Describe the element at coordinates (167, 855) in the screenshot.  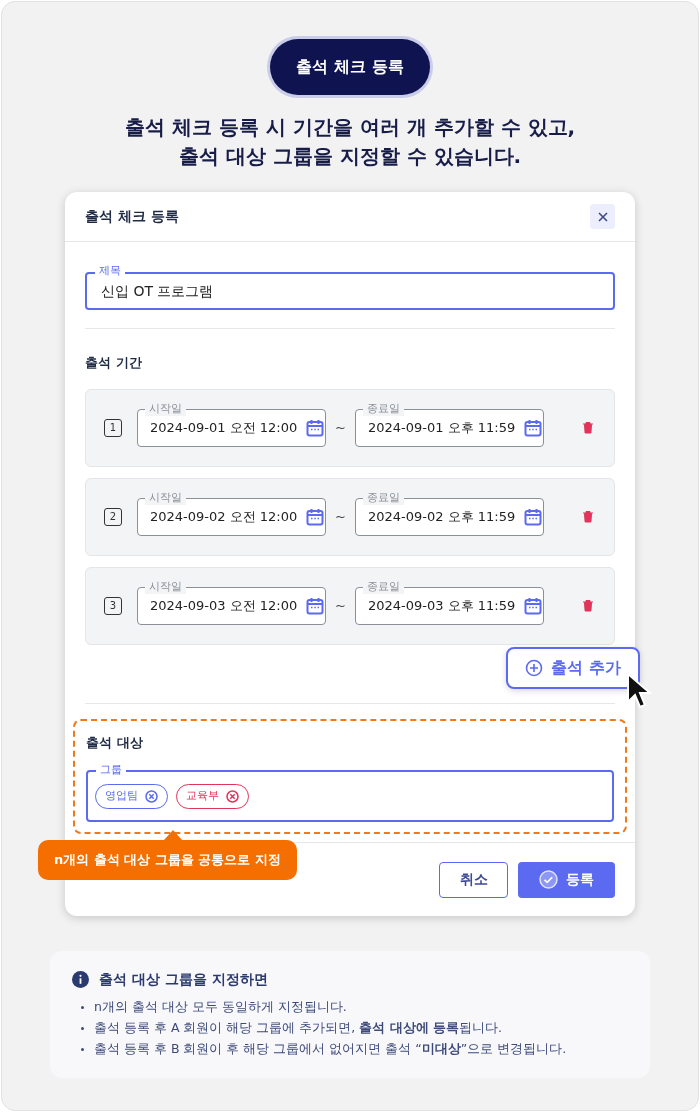
I see `callout: n개의 출석 대상 그룹을 공통으로 지정` at that location.